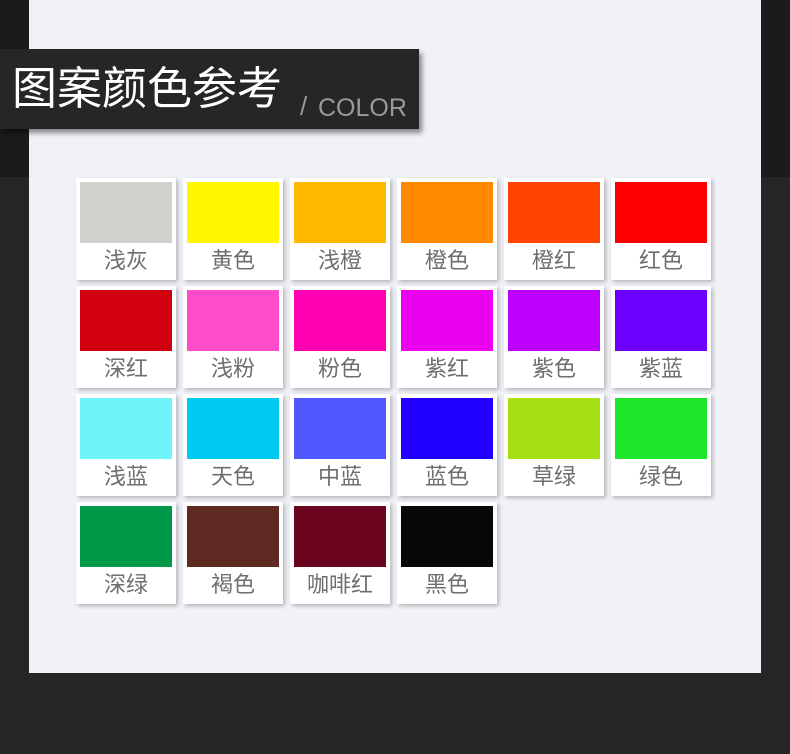 The width and height of the screenshot is (790, 754). What do you see at coordinates (125, 585) in the screenshot?
I see `color-label: 深绿` at bounding box center [125, 585].